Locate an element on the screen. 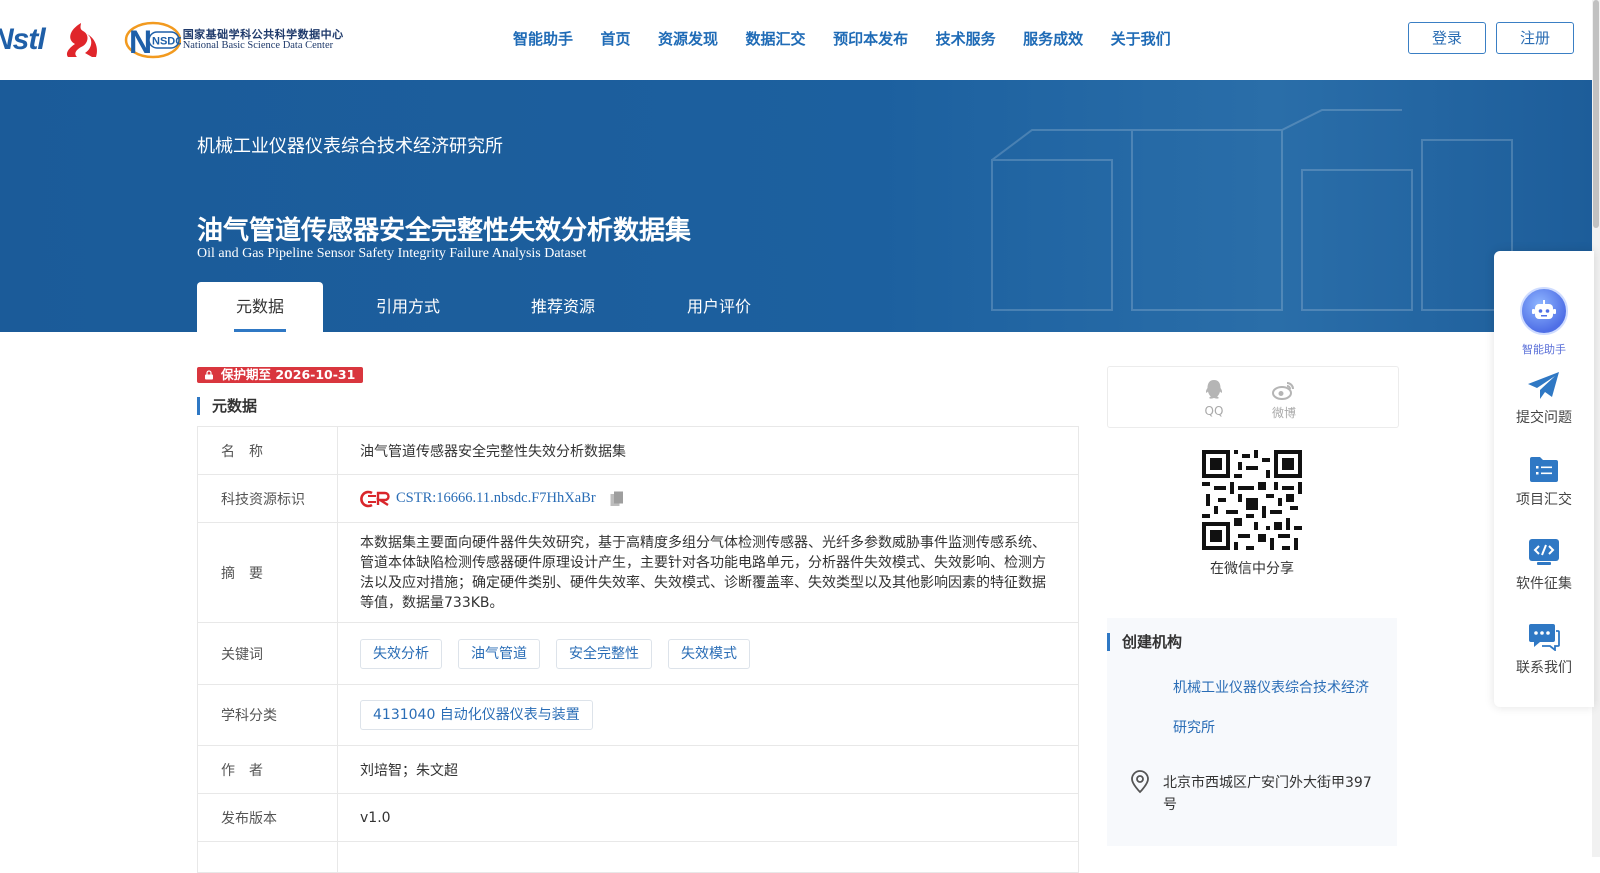  row-label: 科技资源标识 is located at coordinates (268, 498).